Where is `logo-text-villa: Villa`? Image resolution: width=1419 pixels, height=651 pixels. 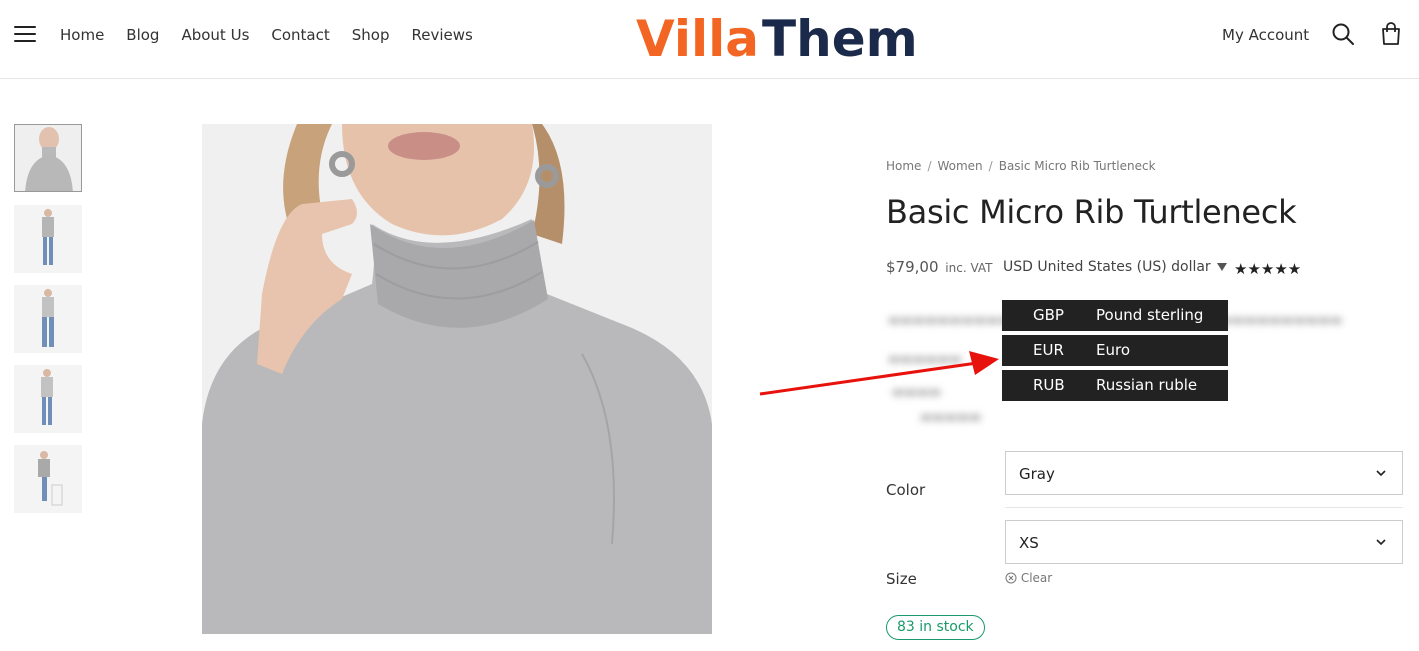 logo-text-villa: Villa is located at coordinates (697, 37).